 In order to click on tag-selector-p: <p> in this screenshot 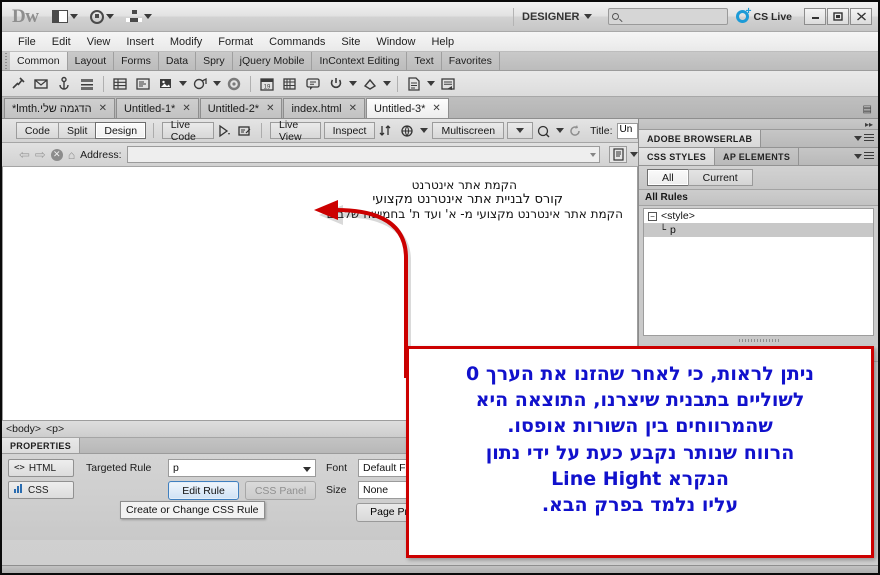, I will do `click(55, 429)`.